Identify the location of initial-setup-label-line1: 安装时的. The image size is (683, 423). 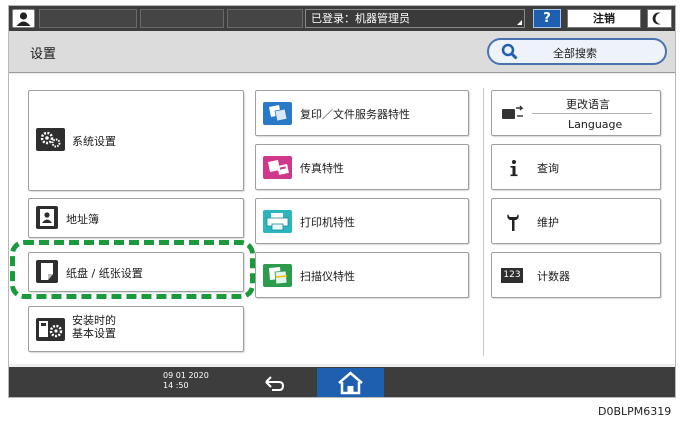
(94, 320).